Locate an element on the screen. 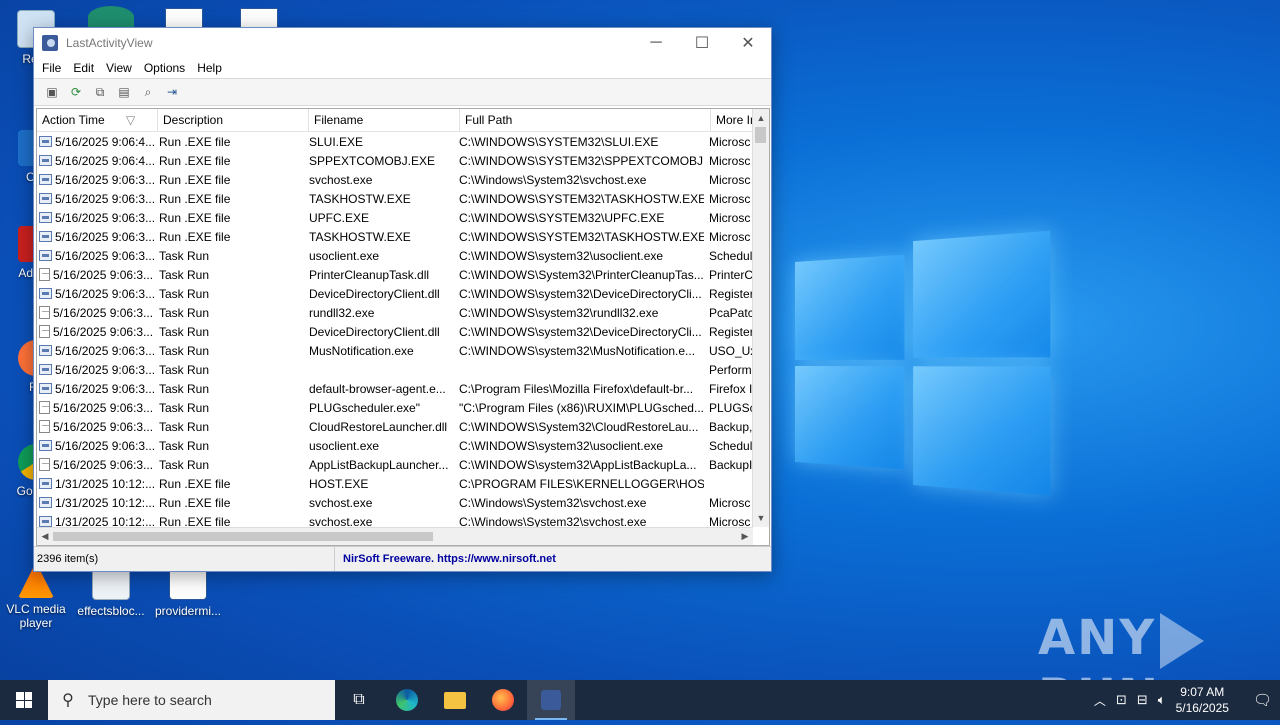 The height and width of the screenshot is (725, 1280). cell-full-path: C:\WINDOWS\system32\rundll32.exe is located at coordinates (559, 312).